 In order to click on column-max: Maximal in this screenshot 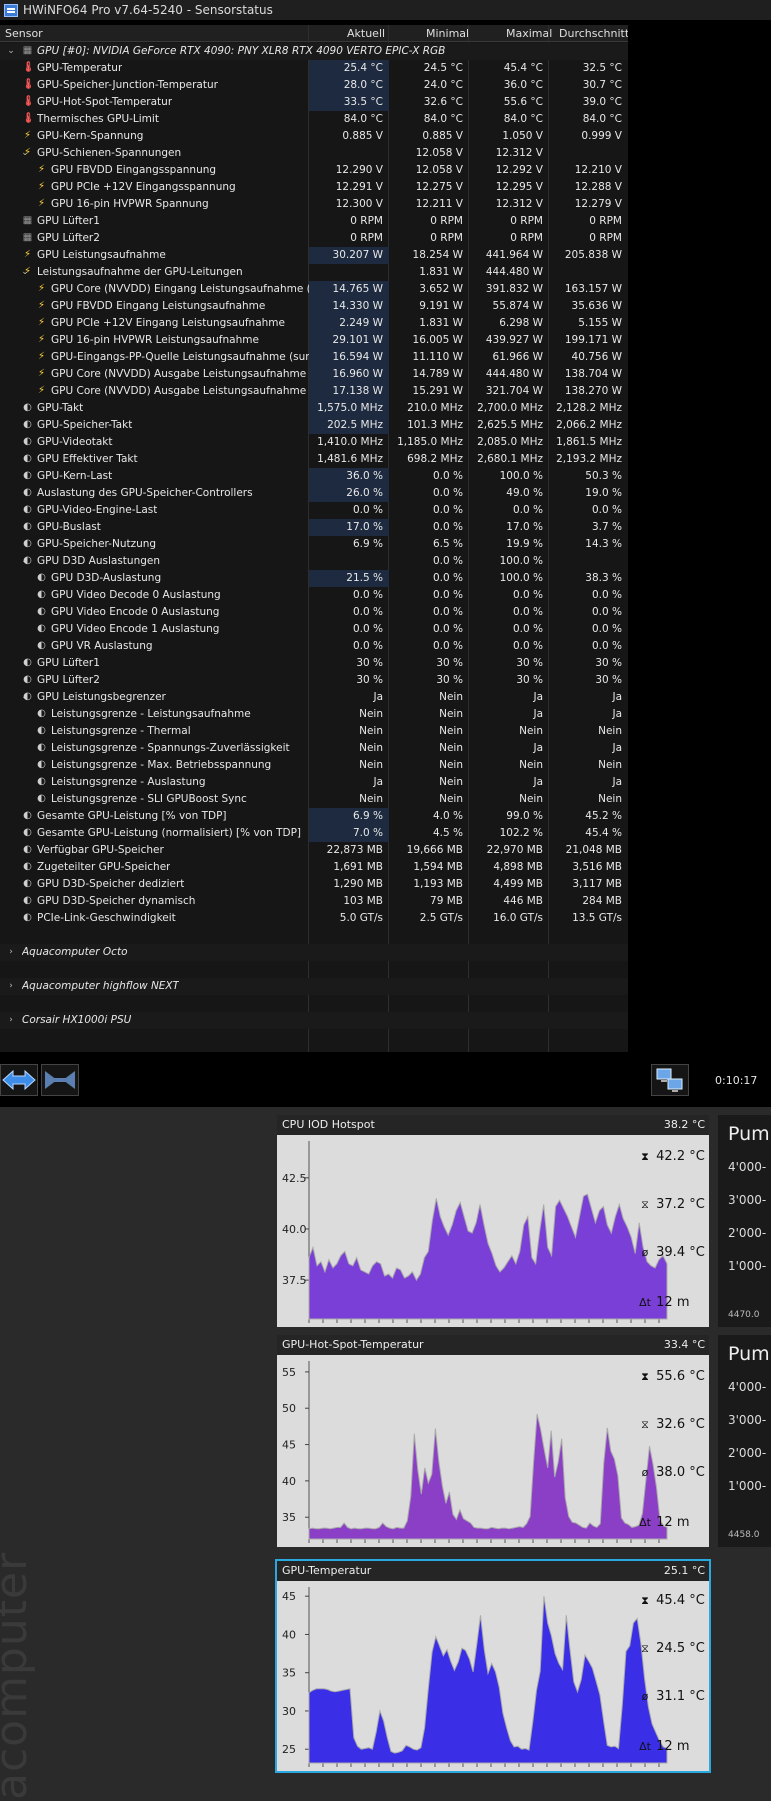, I will do `click(529, 33)`.